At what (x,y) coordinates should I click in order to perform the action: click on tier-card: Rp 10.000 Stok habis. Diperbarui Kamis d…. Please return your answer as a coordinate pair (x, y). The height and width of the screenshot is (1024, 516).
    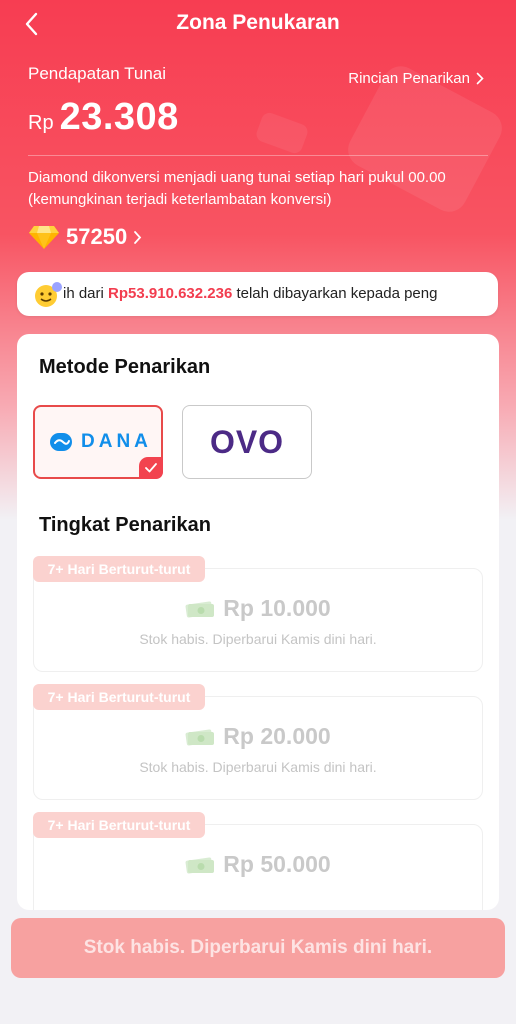
    Looking at the image, I should click on (258, 620).